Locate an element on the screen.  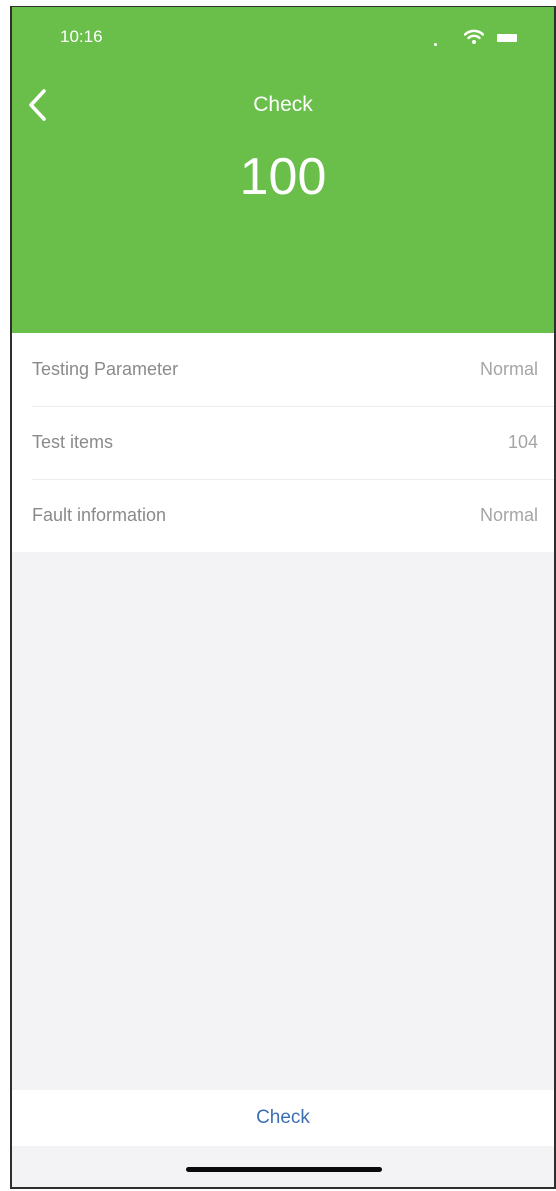
page-title: Check is located at coordinates (283, 104).